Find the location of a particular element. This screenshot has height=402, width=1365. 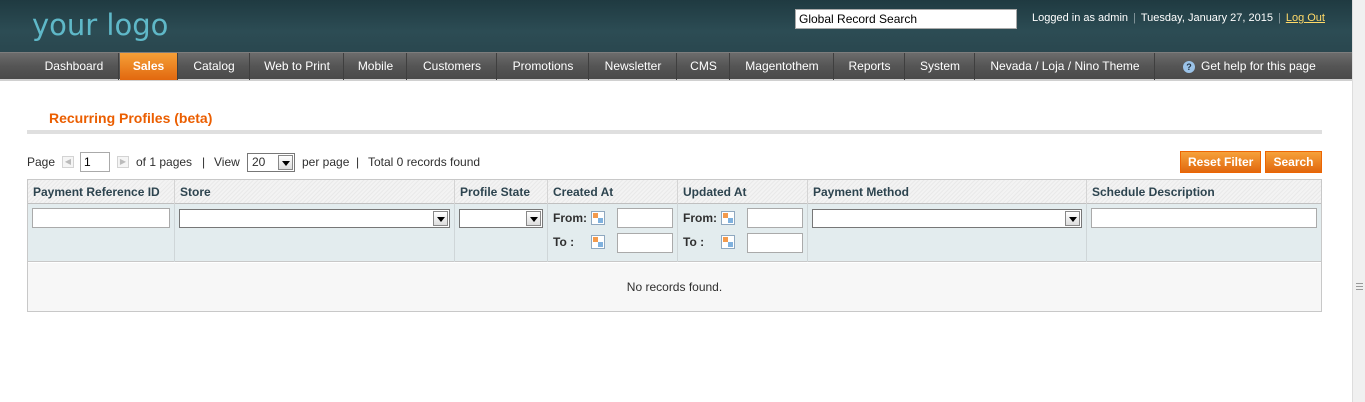

updated-from-input is located at coordinates (775, 218).